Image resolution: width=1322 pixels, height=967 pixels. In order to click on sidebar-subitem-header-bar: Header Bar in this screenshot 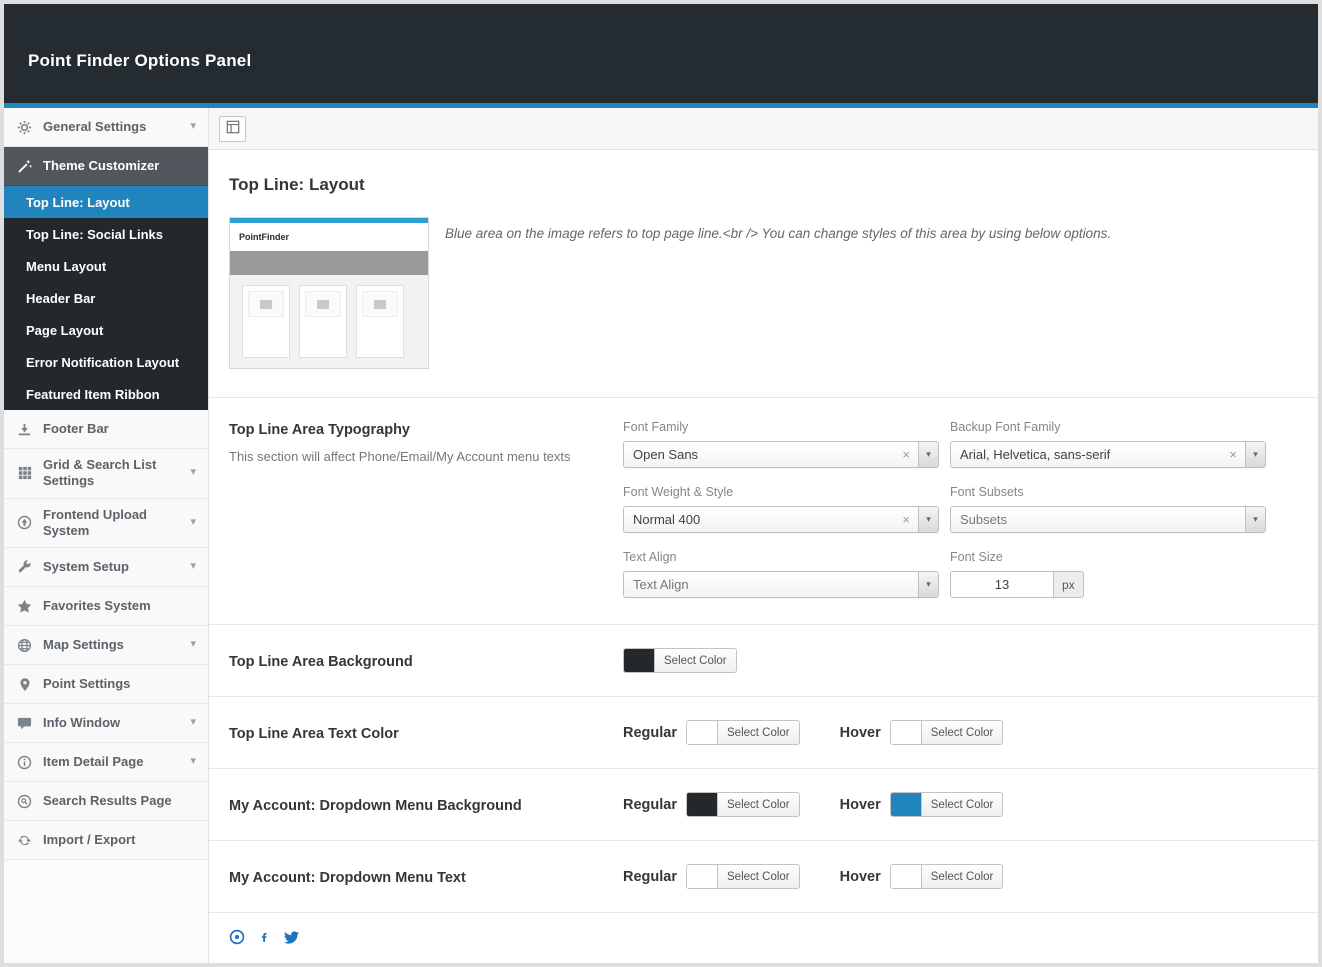, I will do `click(106, 298)`.